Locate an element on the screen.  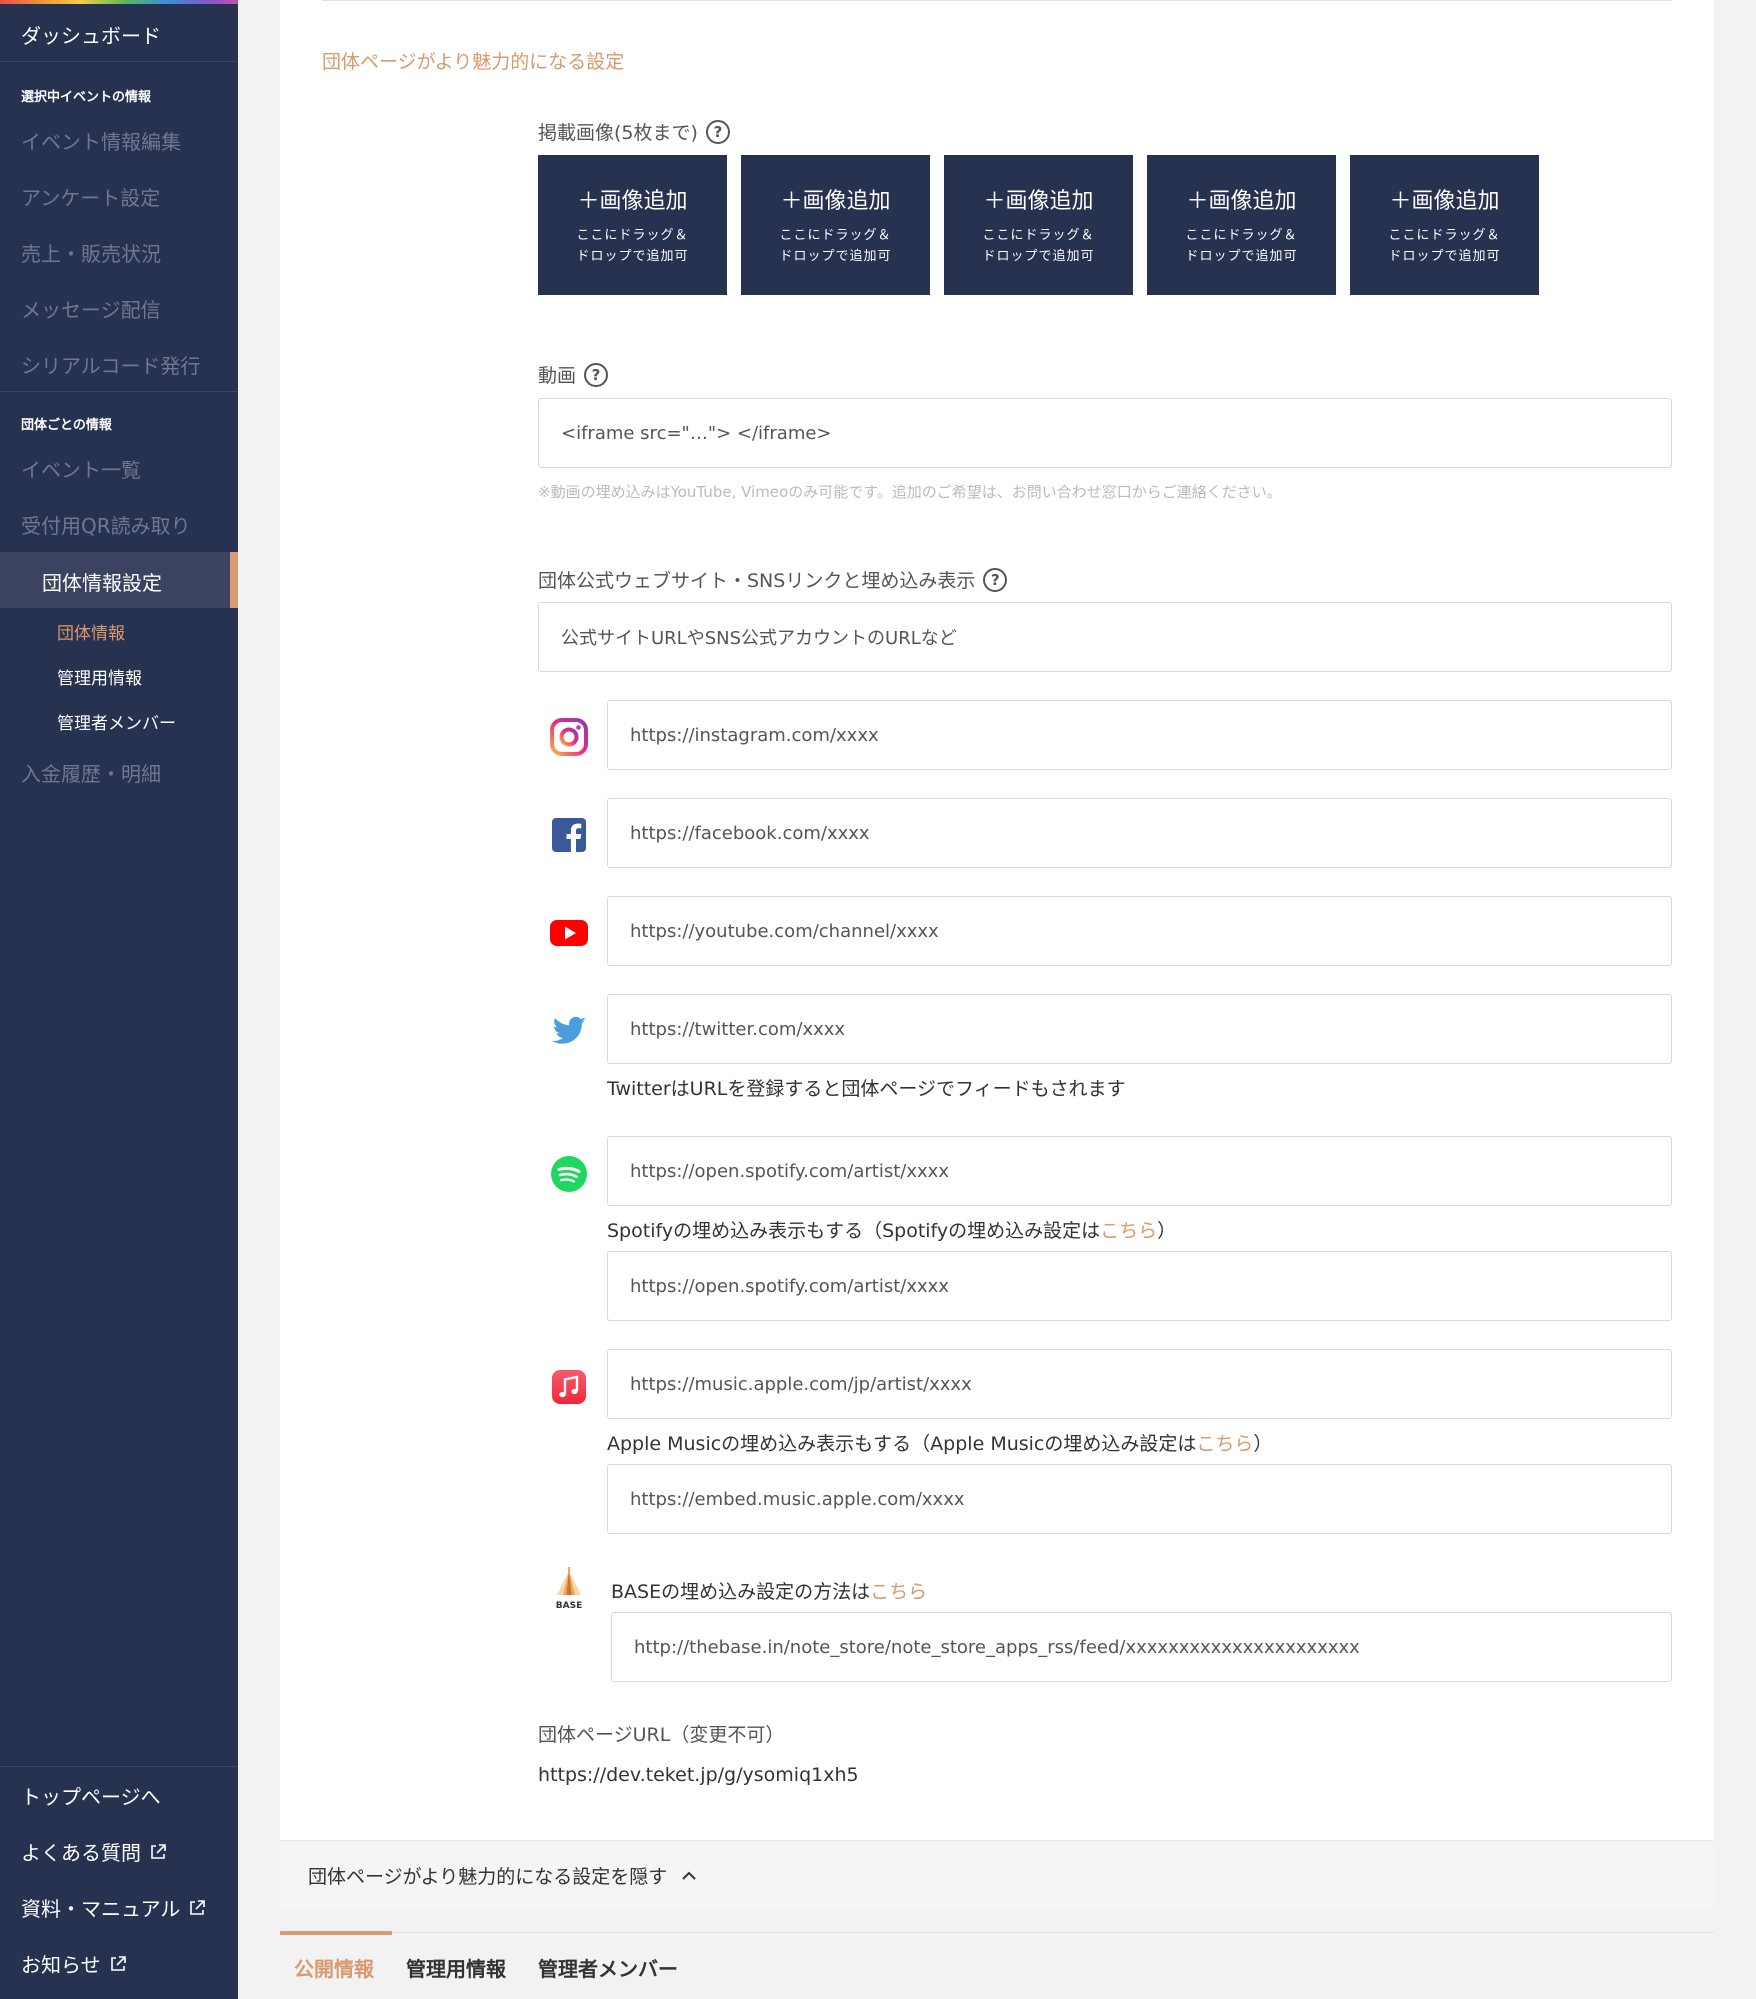
sidebar-item-messages: メッセージ配信 is located at coordinates (91, 308).